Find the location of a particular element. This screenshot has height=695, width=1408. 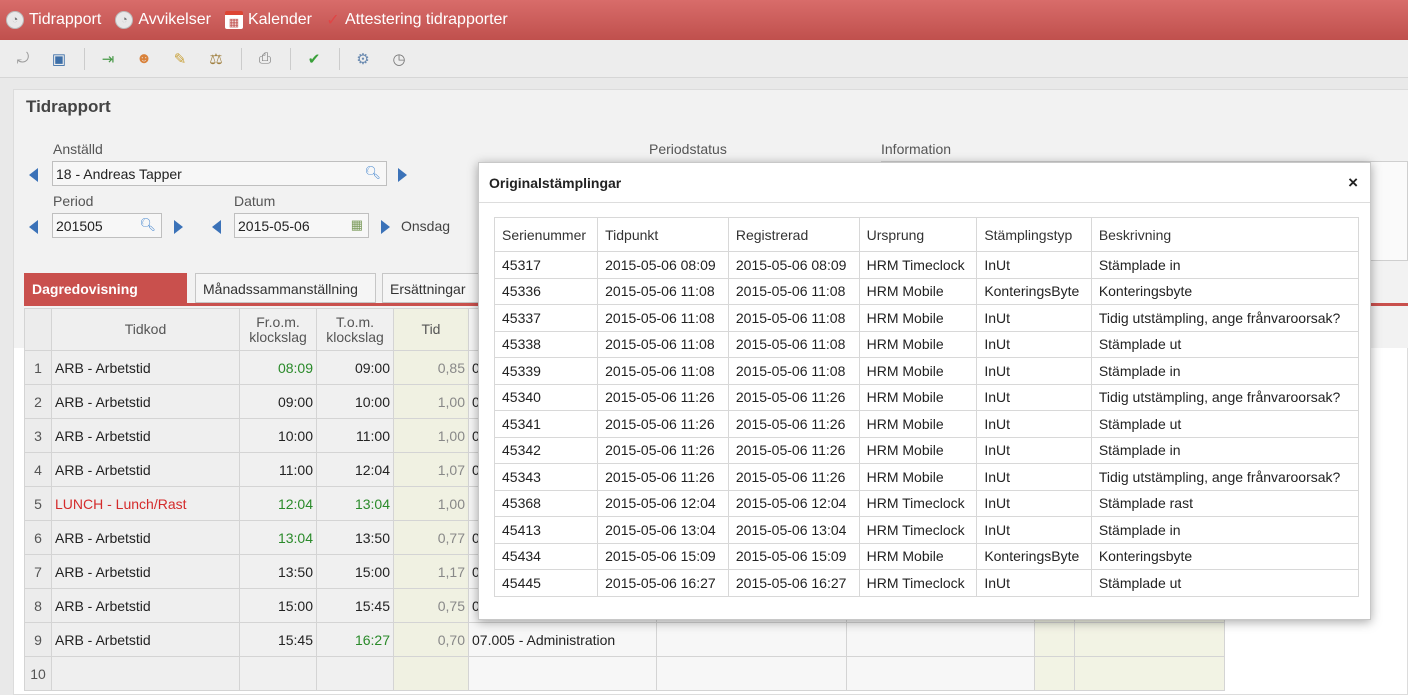

cell-tidkod: LUNCH - Lunch/Rast is located at coordinates (145, 503).